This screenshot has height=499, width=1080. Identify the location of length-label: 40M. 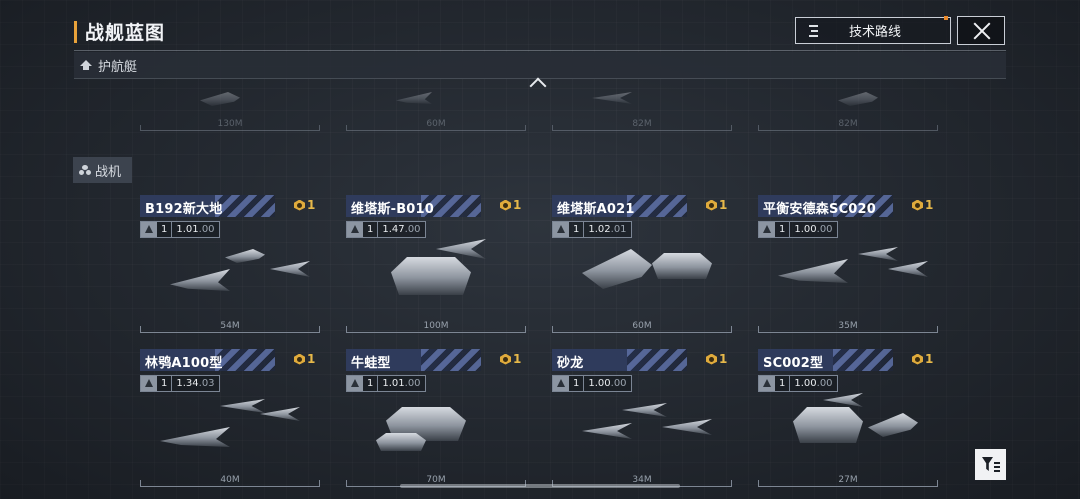
(230, 480).